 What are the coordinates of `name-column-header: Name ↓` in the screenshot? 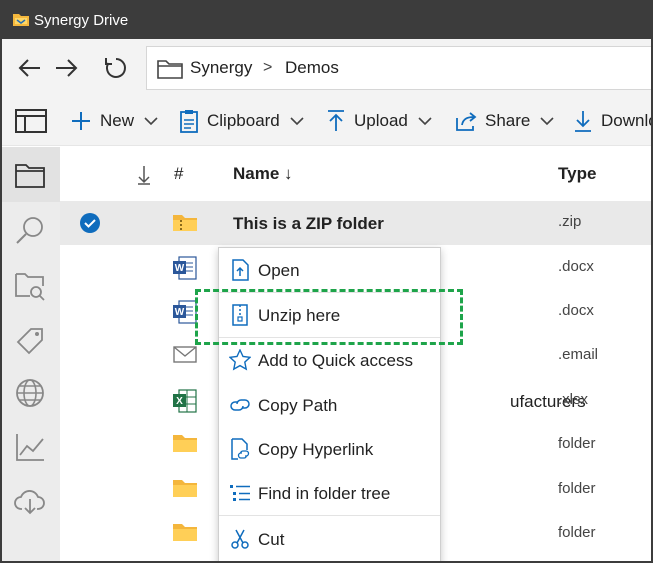 It's located at (263, 174).